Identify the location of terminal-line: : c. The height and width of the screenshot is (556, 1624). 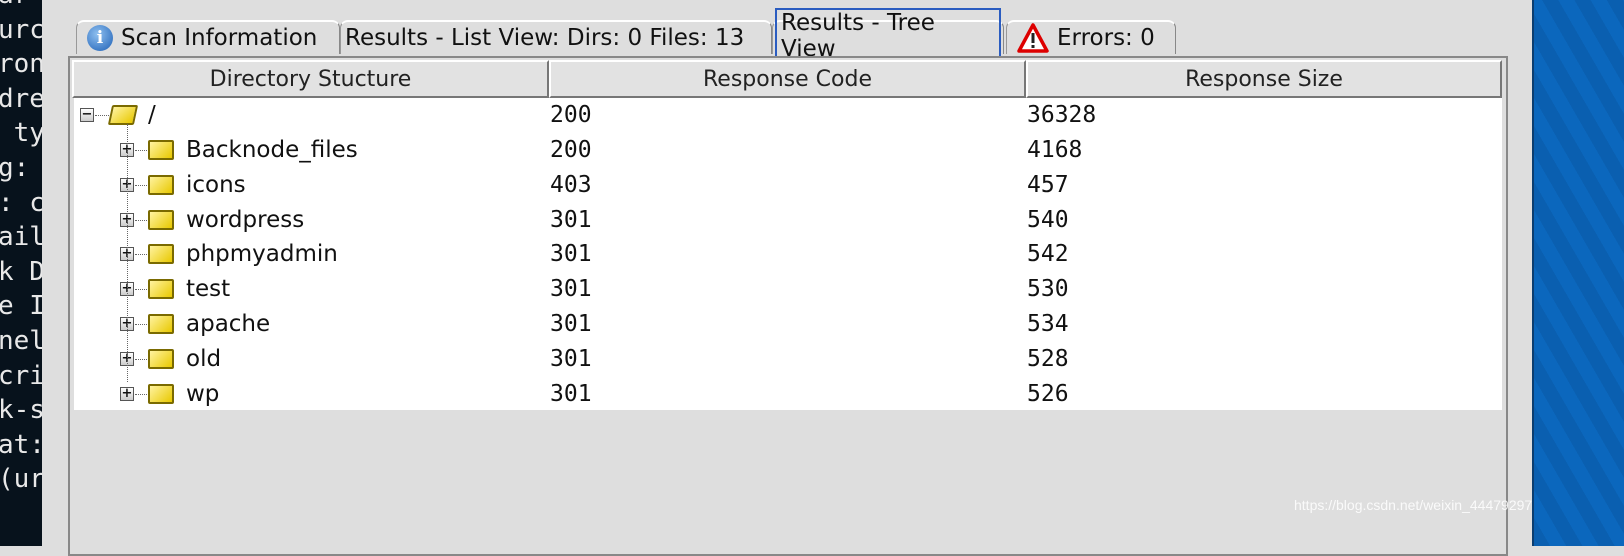
(21, 202).